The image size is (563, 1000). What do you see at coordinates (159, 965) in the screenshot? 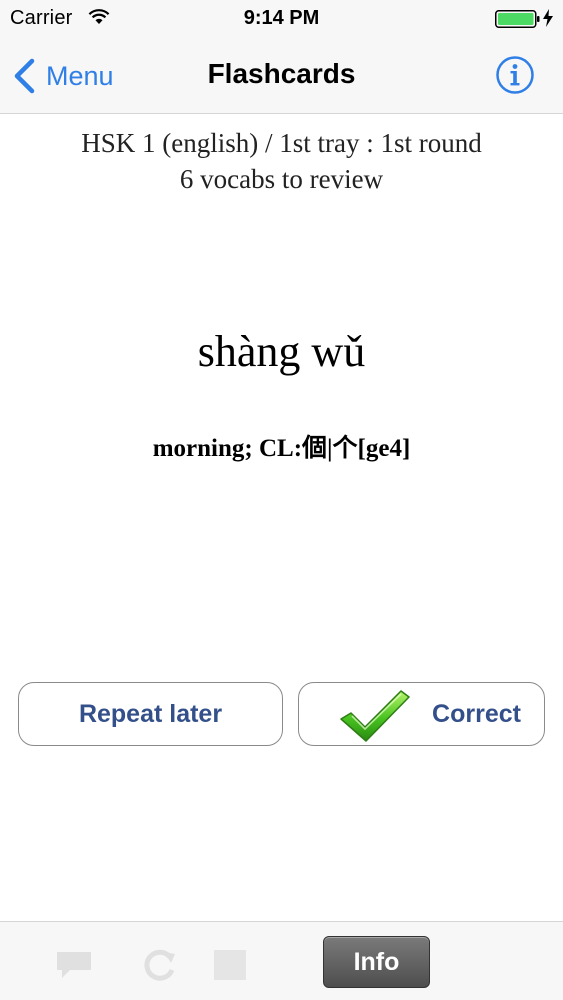
I see `refresh-icon` at bounding box center [159, 965].